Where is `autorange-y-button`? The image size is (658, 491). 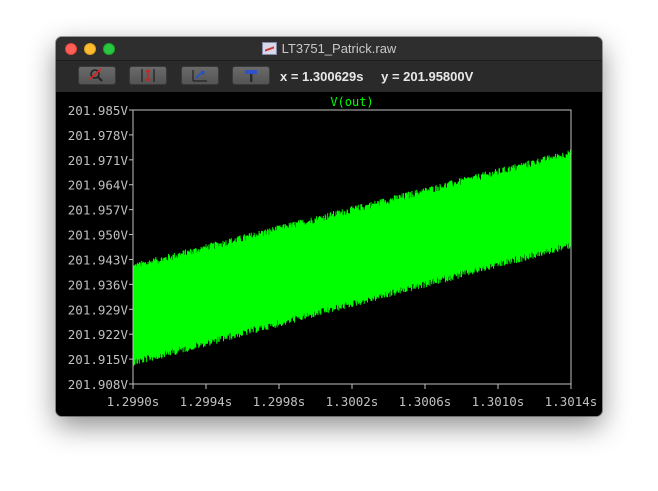
autorange-y-button is located at coordinates (148, 75).